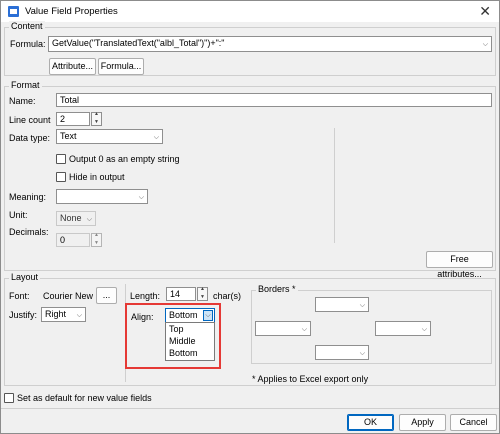  What do you see at coordinates (13, 11) in the screenshot?
I see `app-icon` at bounding box center [13, 11].